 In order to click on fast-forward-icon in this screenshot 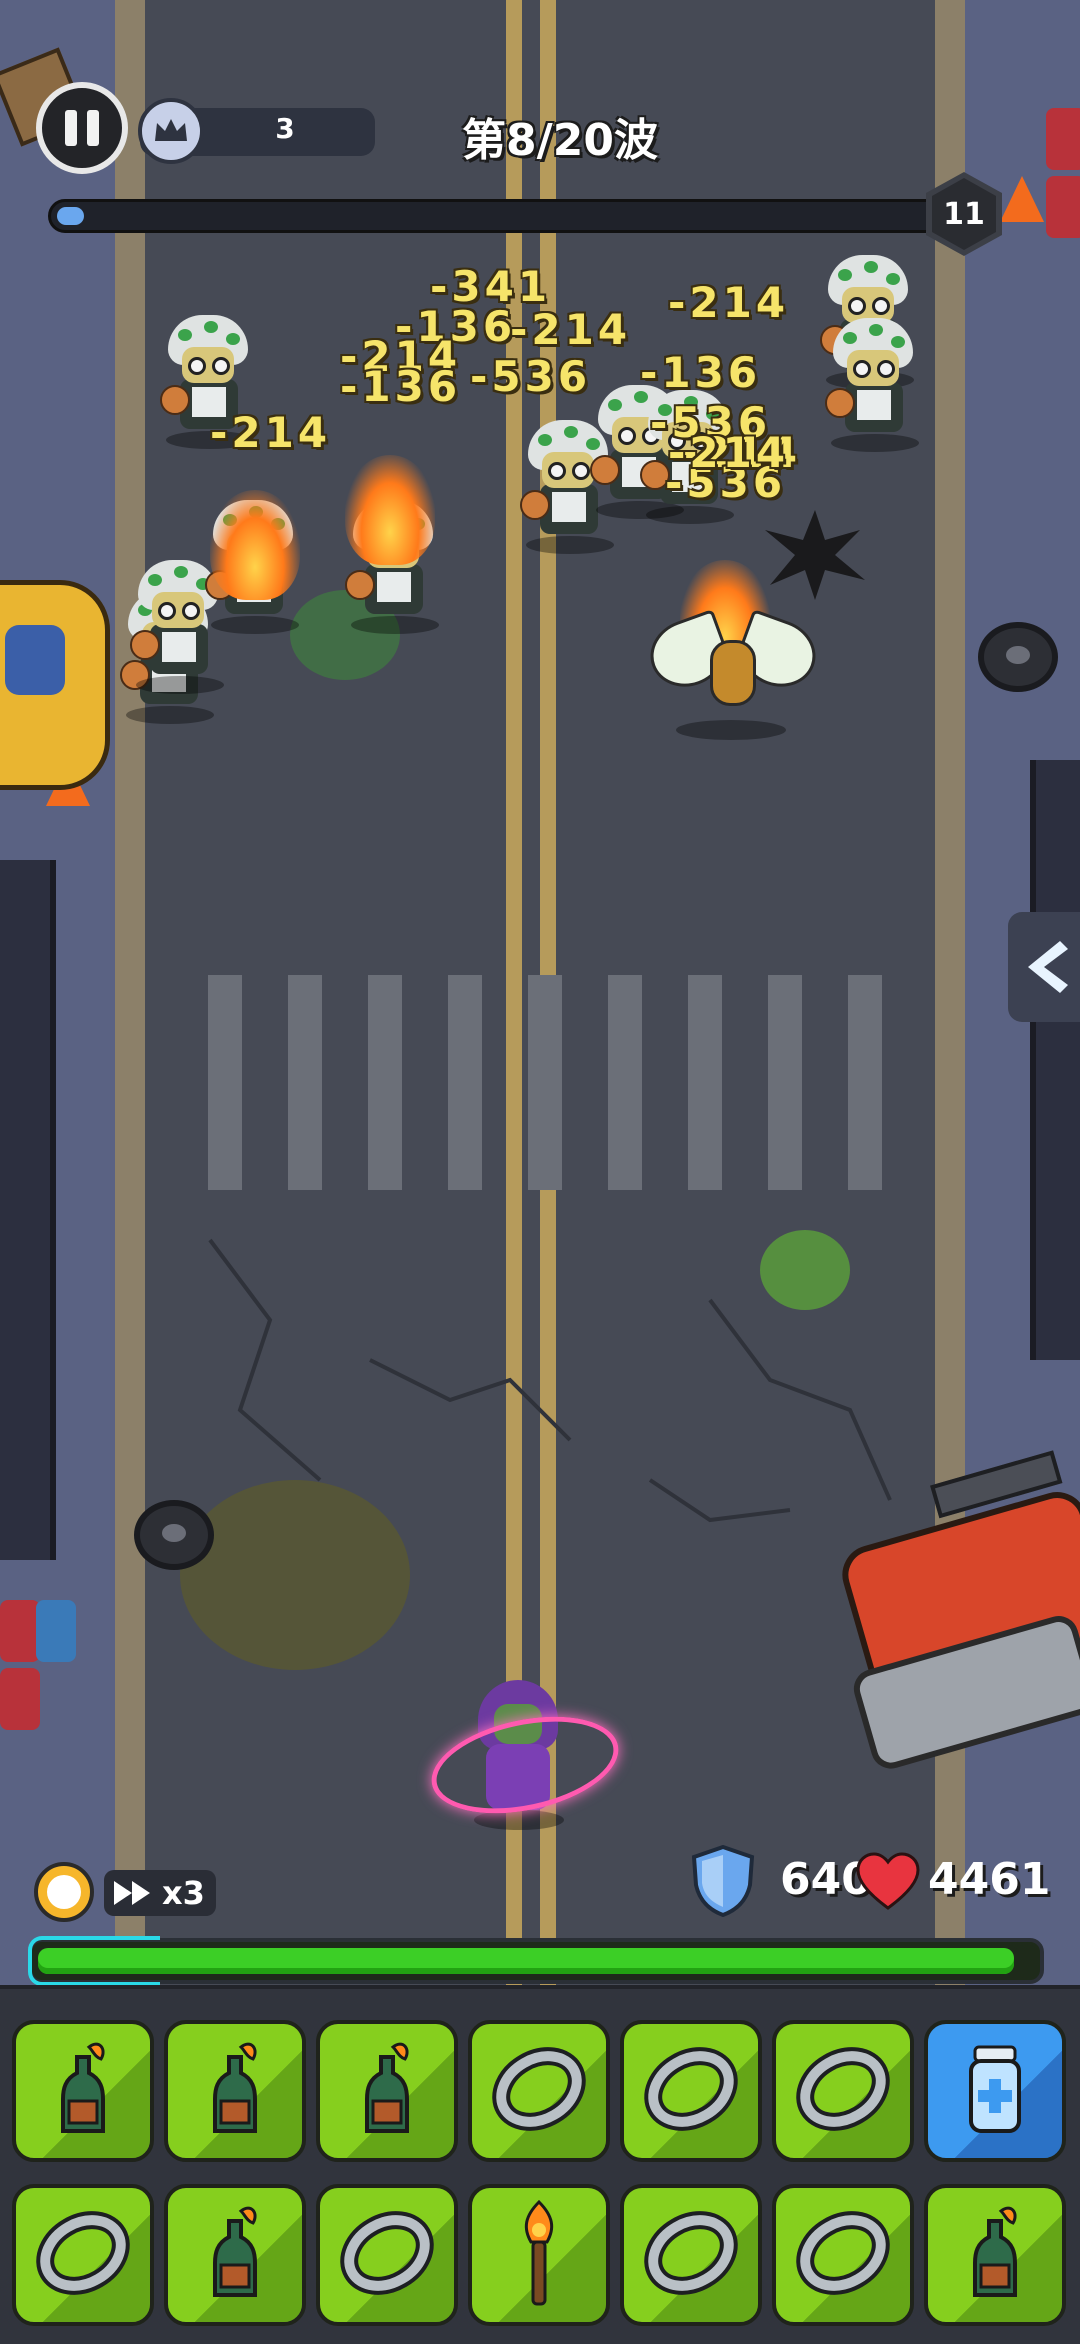, I will do `click(132, 1893)`.